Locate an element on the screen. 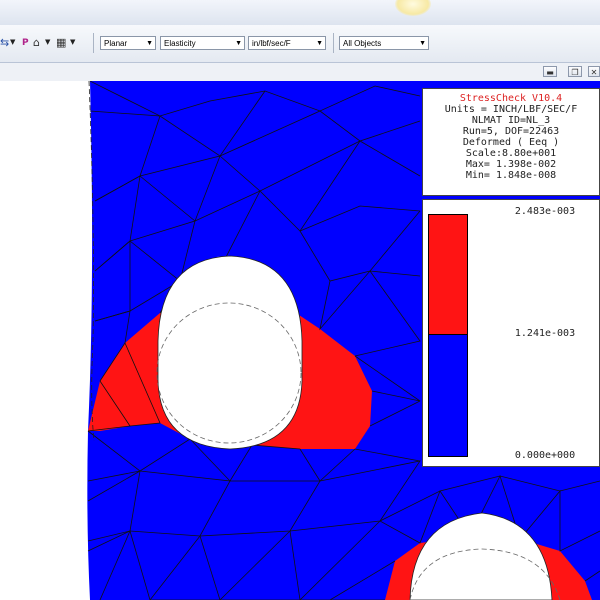 The height and width of the screenshot is (600, 600). minimize-button: ▬ is located at coordinates (550, 71).